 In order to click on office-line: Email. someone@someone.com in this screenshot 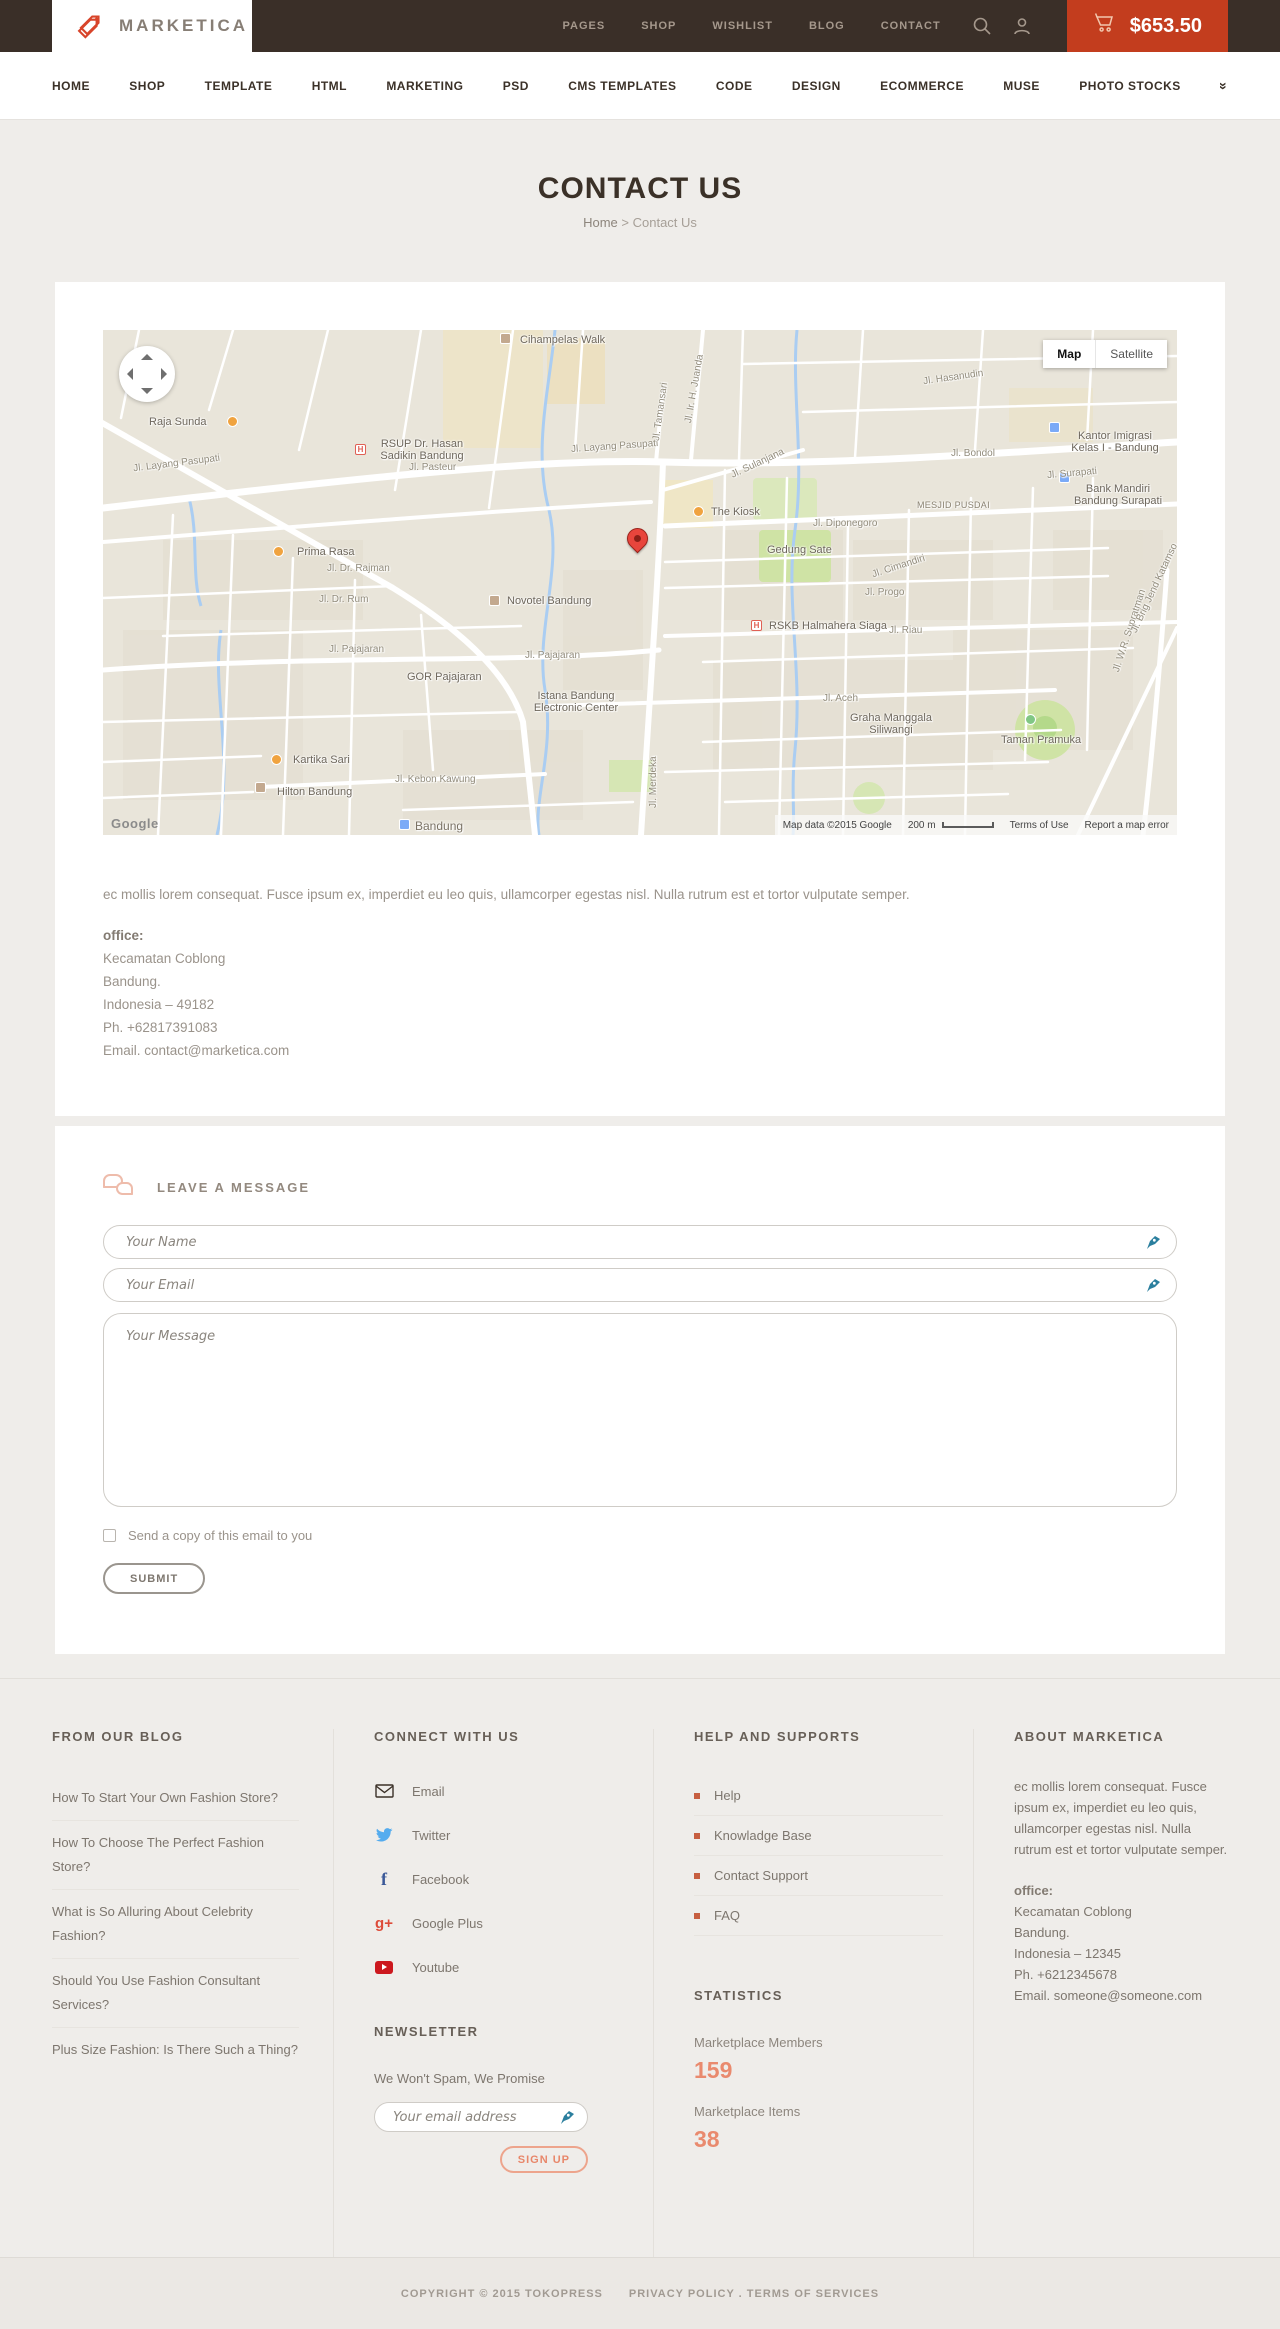, I will do `click(1108, 1995)`.